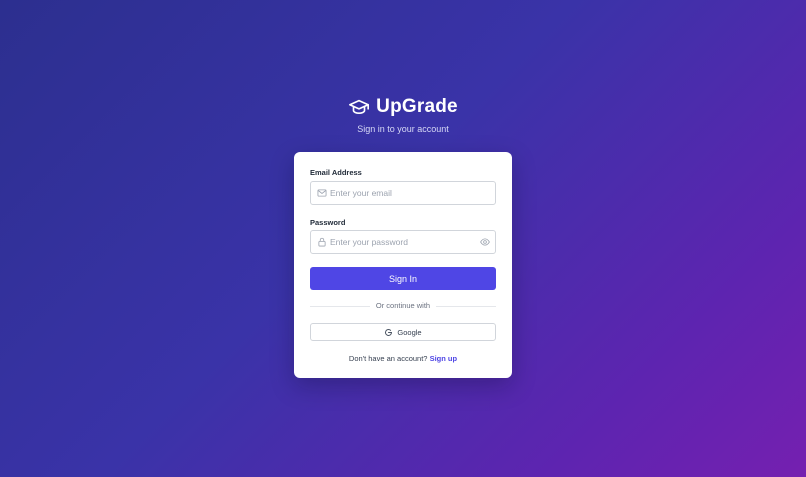 This screenshot has height=477, width=806. Describe the element at coordinates (322, 193) in the screenshot. I see `mail-icon` at that location.